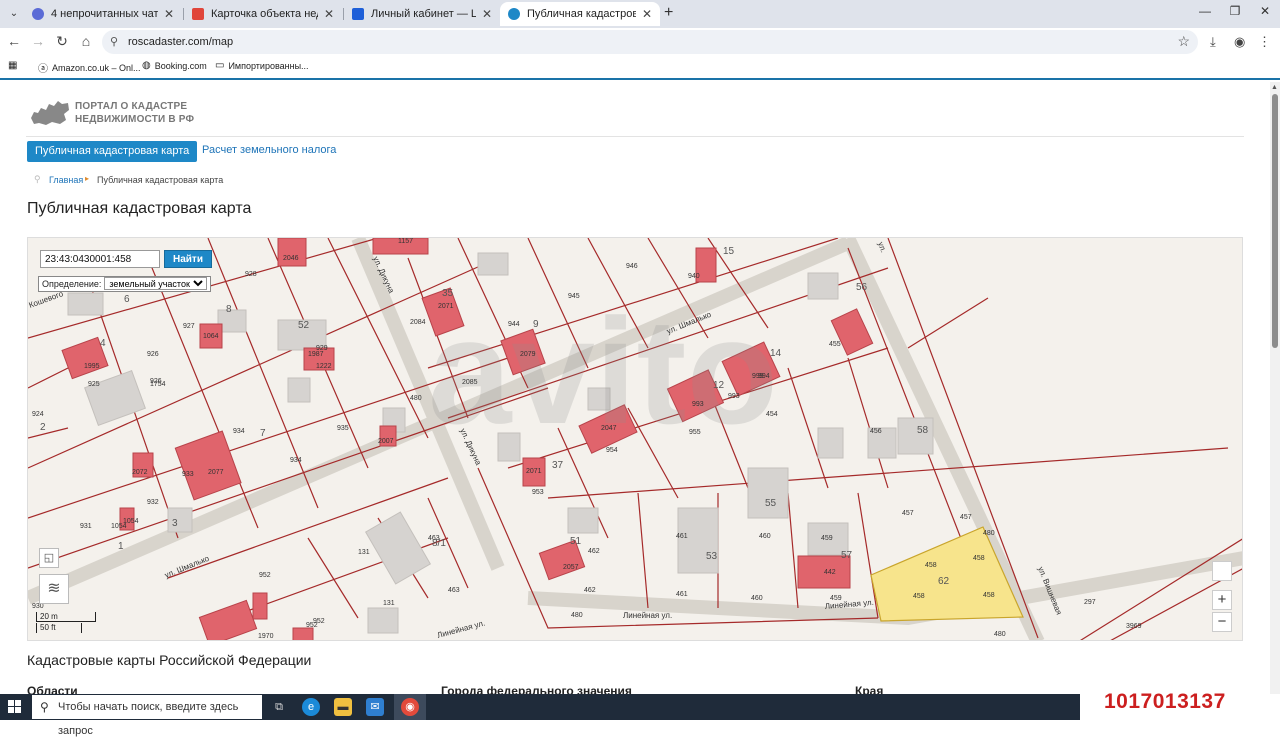 The width and height of the screenshot is (1280, 743). Describe the element at coordinates (827, 538) in the screenshot. I see `parcel-number-label: 459` at that location.